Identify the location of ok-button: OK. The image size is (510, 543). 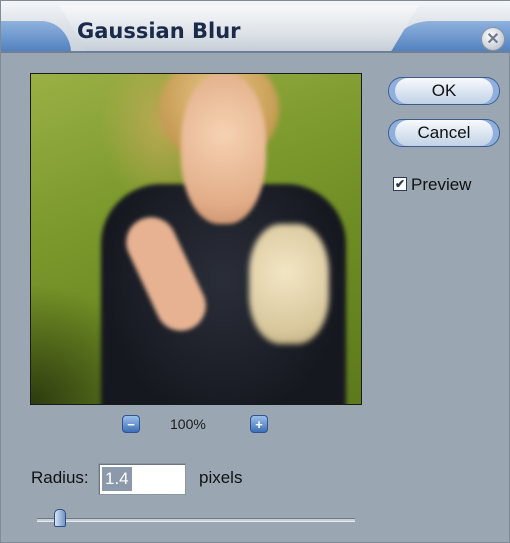
(444, 91).